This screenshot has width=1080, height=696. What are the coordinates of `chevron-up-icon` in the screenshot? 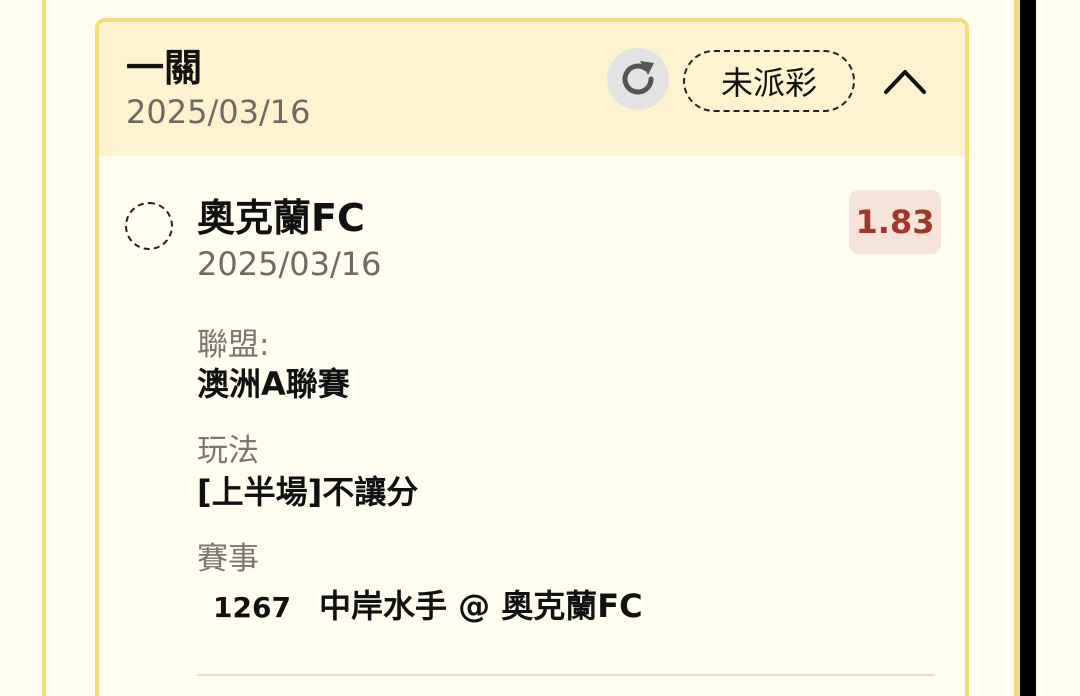 It's located at (905, 82).